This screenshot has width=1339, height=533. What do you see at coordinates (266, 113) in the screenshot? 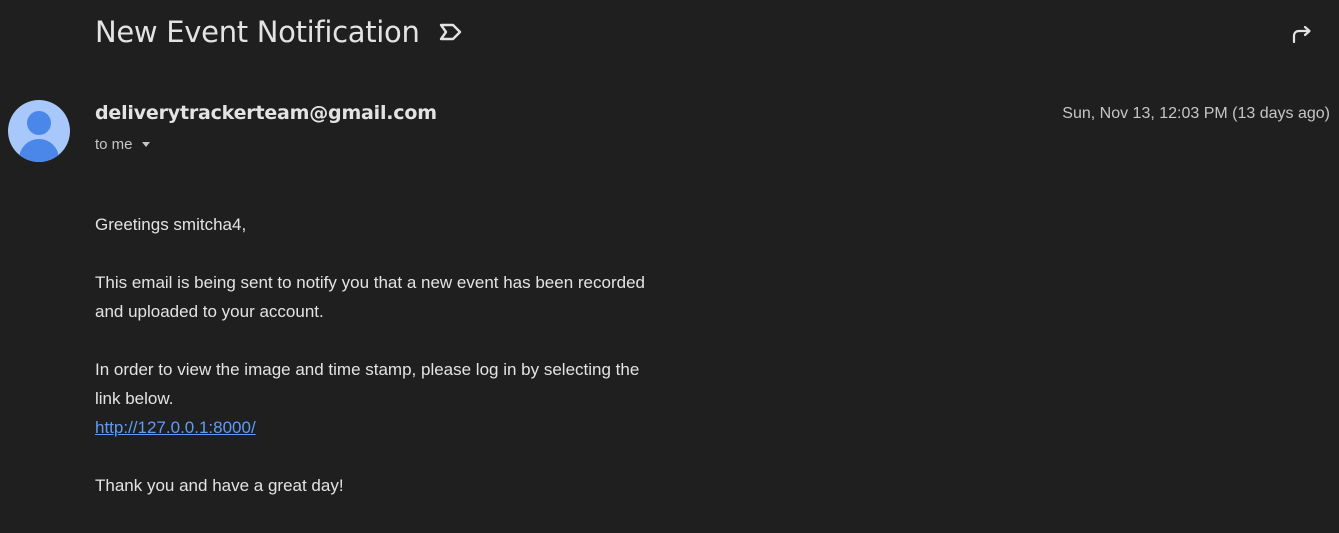
I see `sender-email: deliverytrackerteam@gmail.com` at bounding box center [266, 113].